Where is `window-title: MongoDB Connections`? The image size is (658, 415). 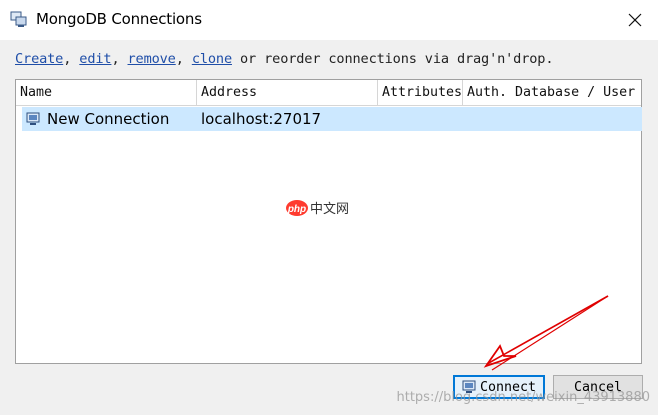
window-title: MongoDB Connections is located at coordinates (119, 19).